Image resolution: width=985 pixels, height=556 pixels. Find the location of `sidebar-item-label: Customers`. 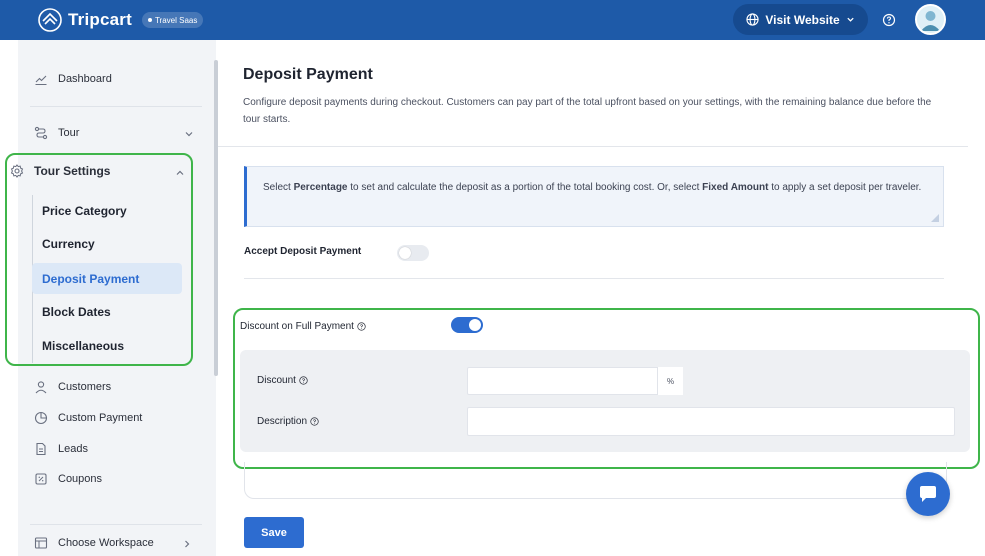

sidebar-item-label: Customers is located at coordinates (85, 387).